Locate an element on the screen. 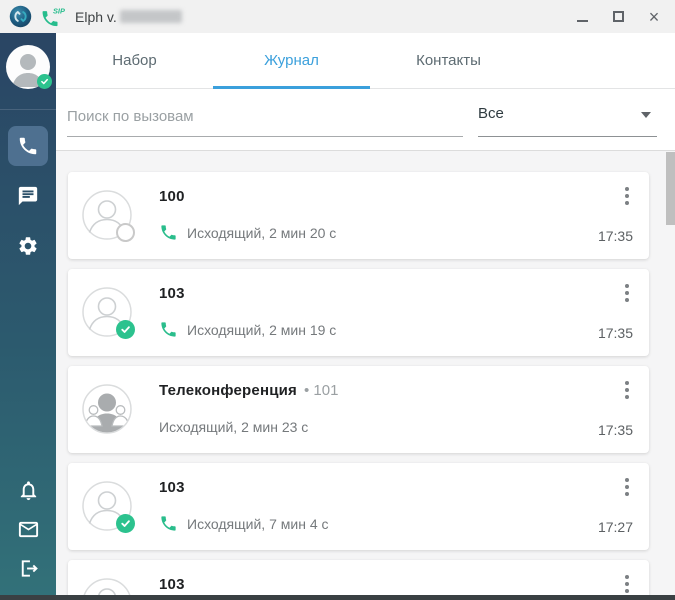  call-status: Исходящий, 2 мин 19 с is located at coordinates (262, 329).